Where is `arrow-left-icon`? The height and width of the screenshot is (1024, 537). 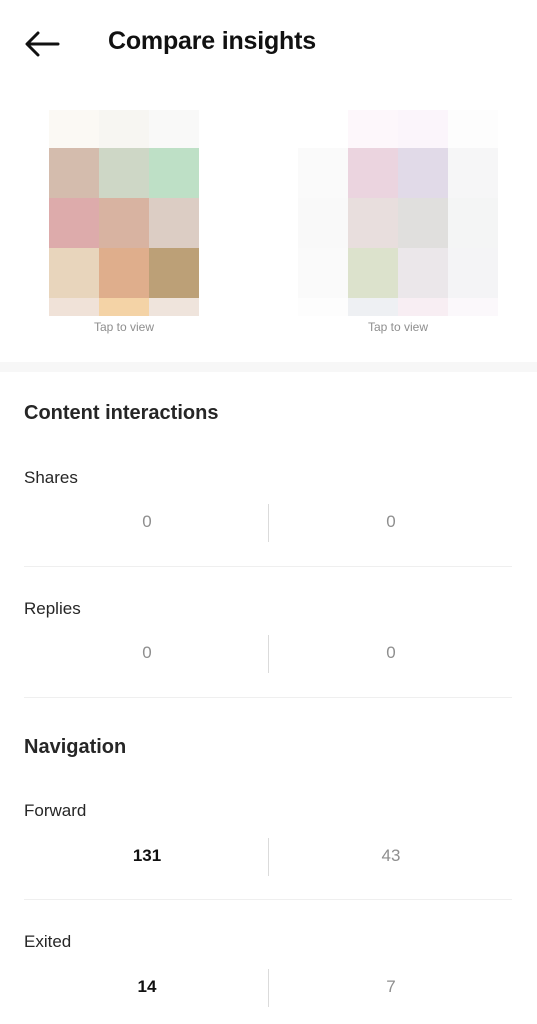 arrow-left-icon is located at coordinates (42, 44).